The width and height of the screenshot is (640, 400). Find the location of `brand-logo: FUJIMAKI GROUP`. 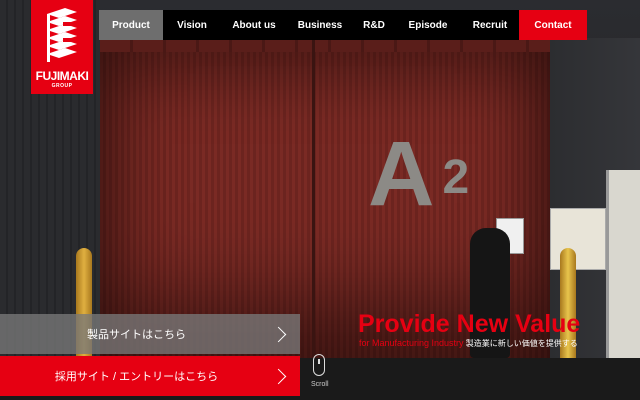

brand-logo: FUJIMAKI GROUP is located at coordinates (62, 47).